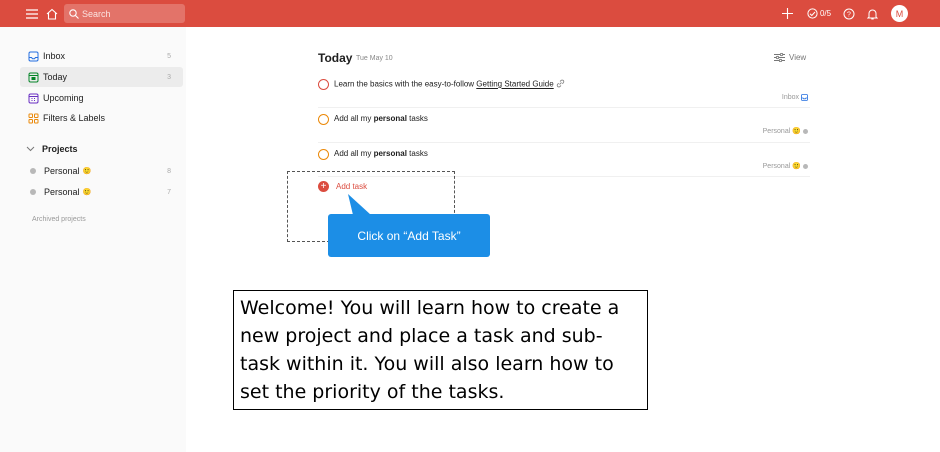 The image size is (940, 452). What do you see at coordinates (790, 97) in the screenshot?
I see `task-project-label: Inbox` at bounding box center [790, 97].